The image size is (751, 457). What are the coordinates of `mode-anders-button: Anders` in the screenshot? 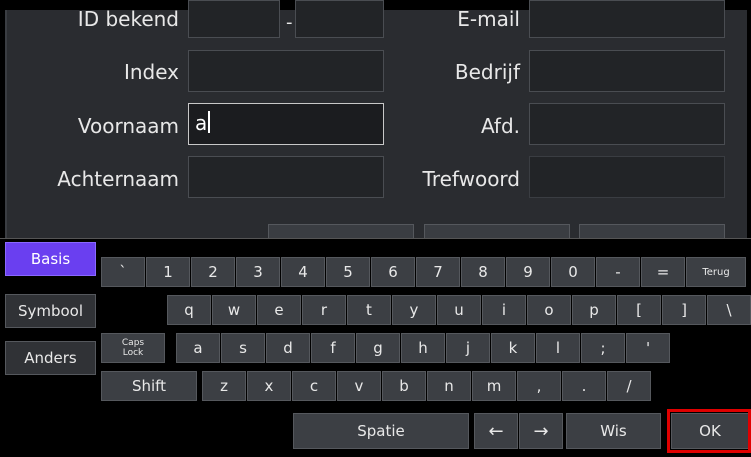 It's located at (50, 358).